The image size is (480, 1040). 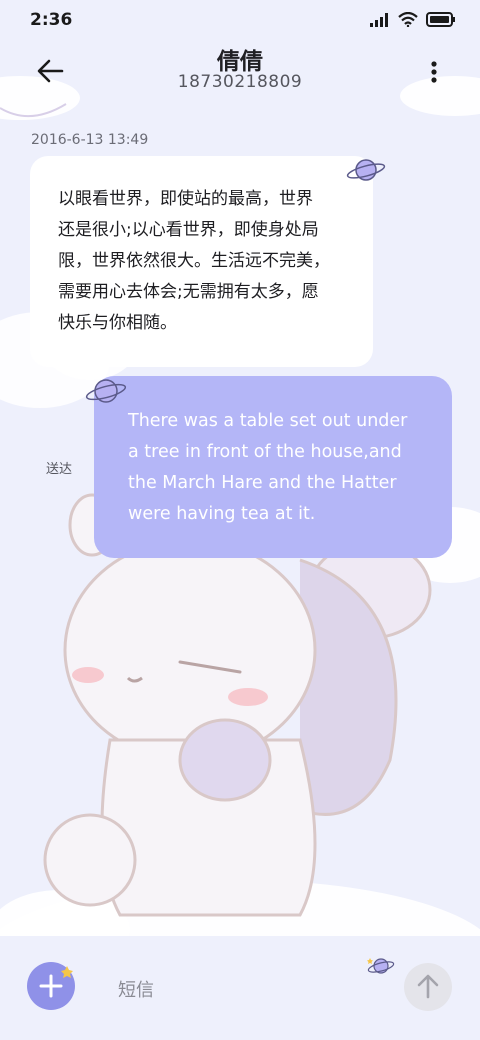 What do you see at coordinates (440, 19) in the screenshot?
I see `battery-icon` at bounding box center [440, 19].